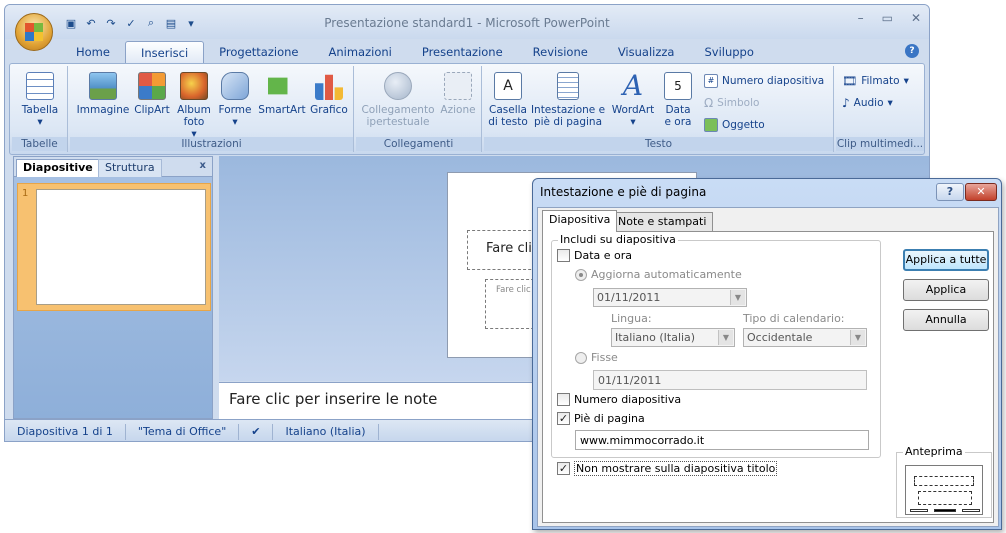 The width and height of the screenshot is (1006, 533). What do you see at coordinates (282, 86) in the screenshot?
I see `smartart-icon` at bounding box center [282, 86].